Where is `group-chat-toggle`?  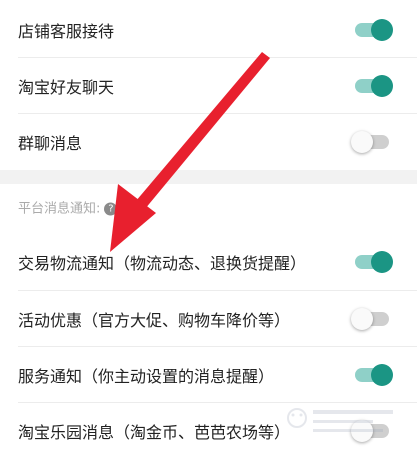
group-chat-toggle is located at coordinates (370, 142).